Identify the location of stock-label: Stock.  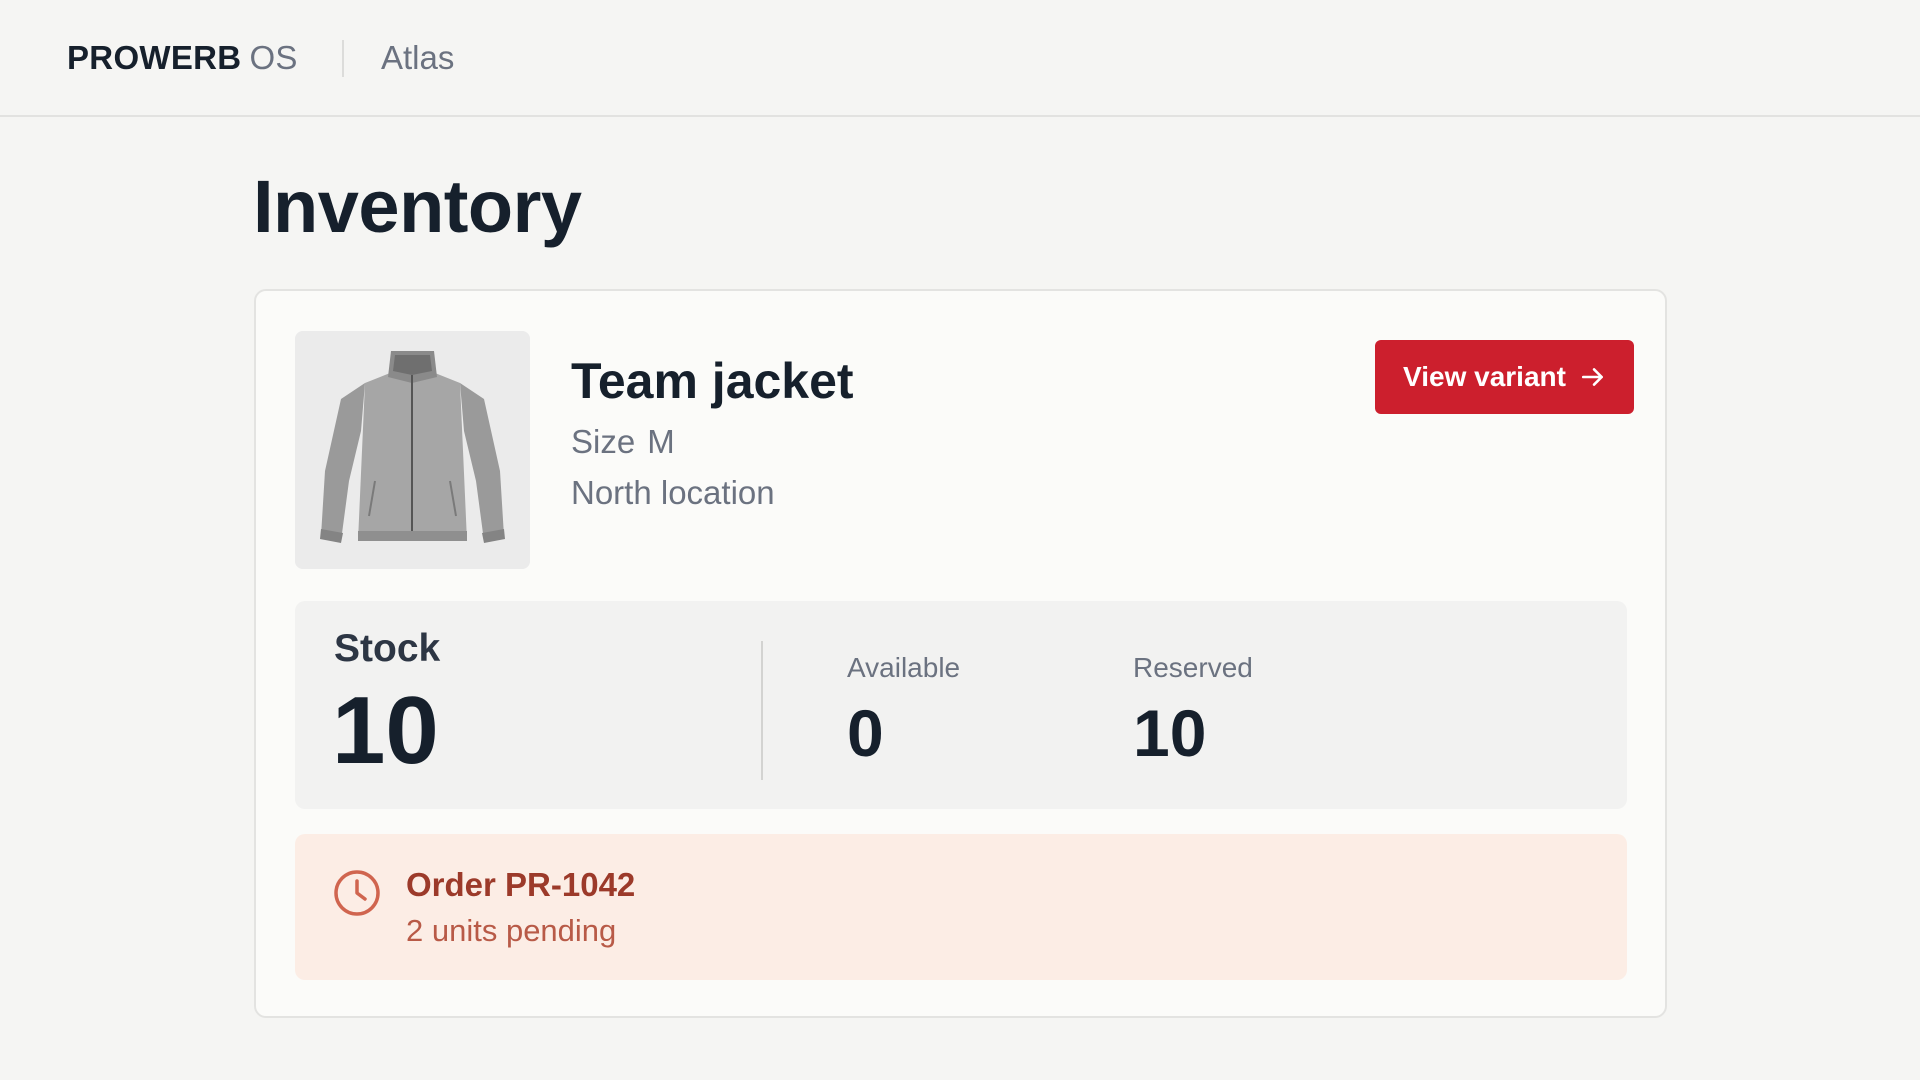
(387, 648).